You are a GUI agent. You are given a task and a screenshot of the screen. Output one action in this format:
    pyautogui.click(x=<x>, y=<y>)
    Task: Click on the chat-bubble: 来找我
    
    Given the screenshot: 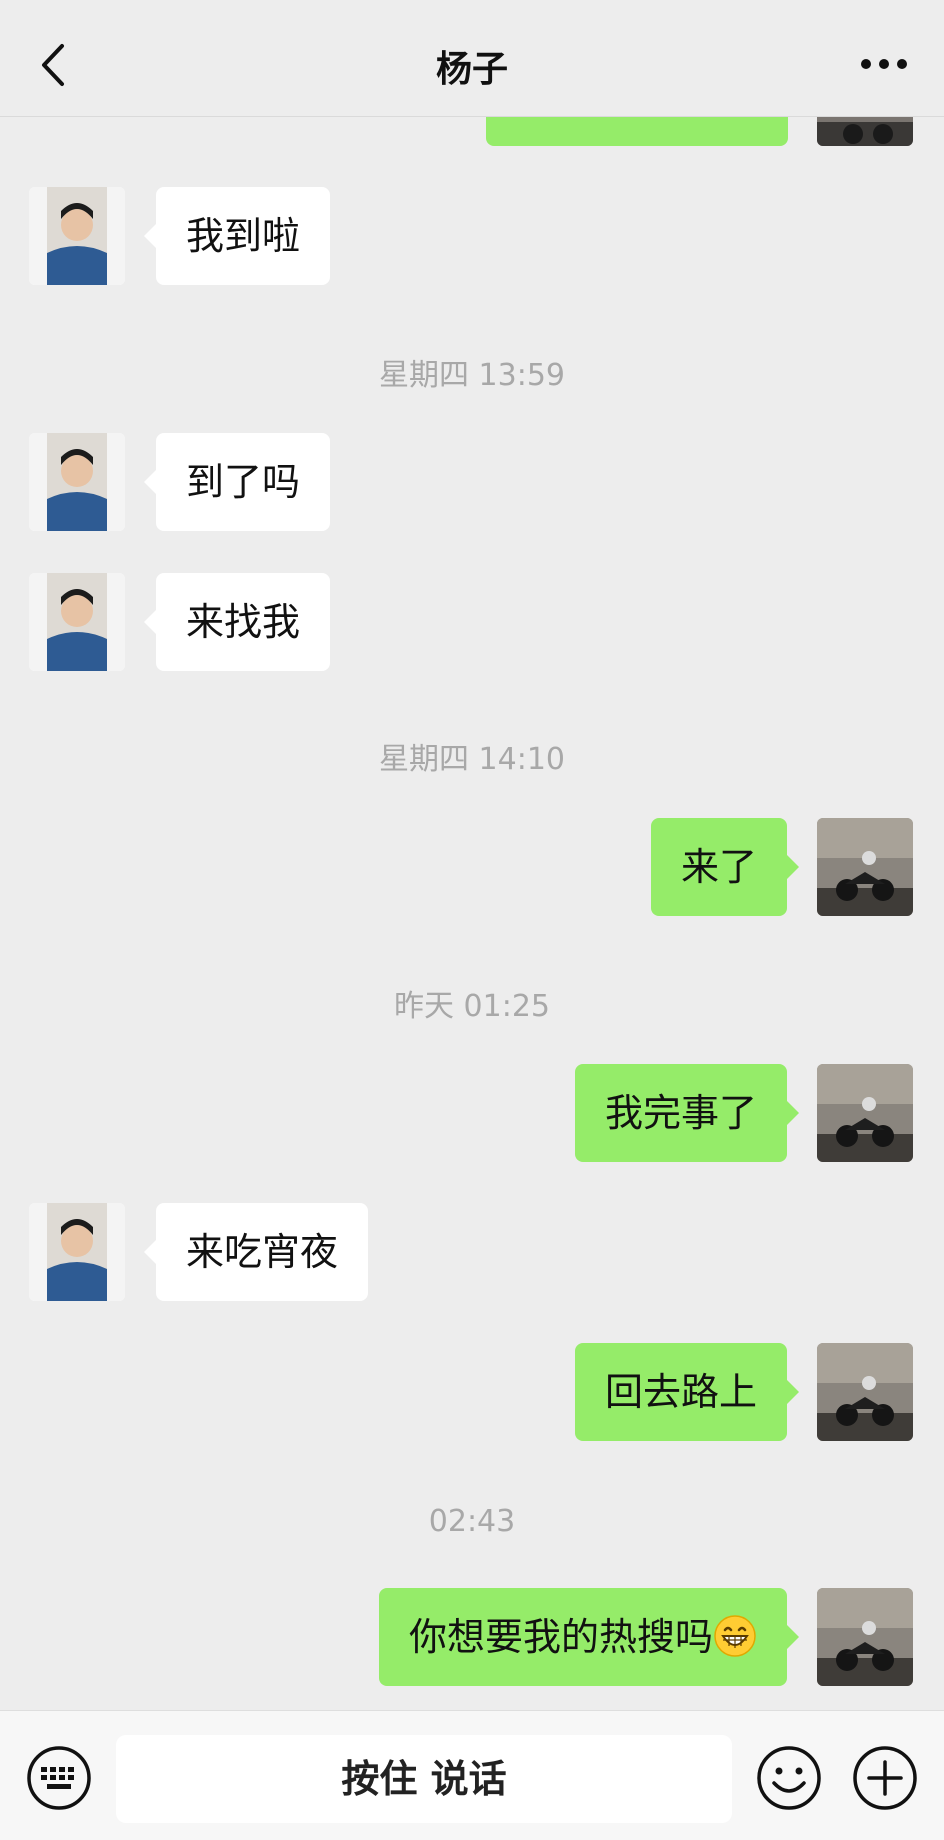 What is the action you would take?
    pyautogui.click(x=237, y=622)
    